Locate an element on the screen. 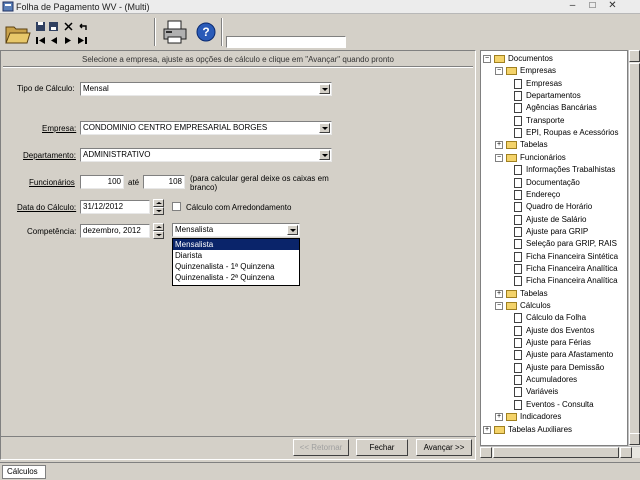 The width and height of the screenshot is (640, 480). tree-node-label: Ajuste dos Eventos is located at coordinates (560, 330).